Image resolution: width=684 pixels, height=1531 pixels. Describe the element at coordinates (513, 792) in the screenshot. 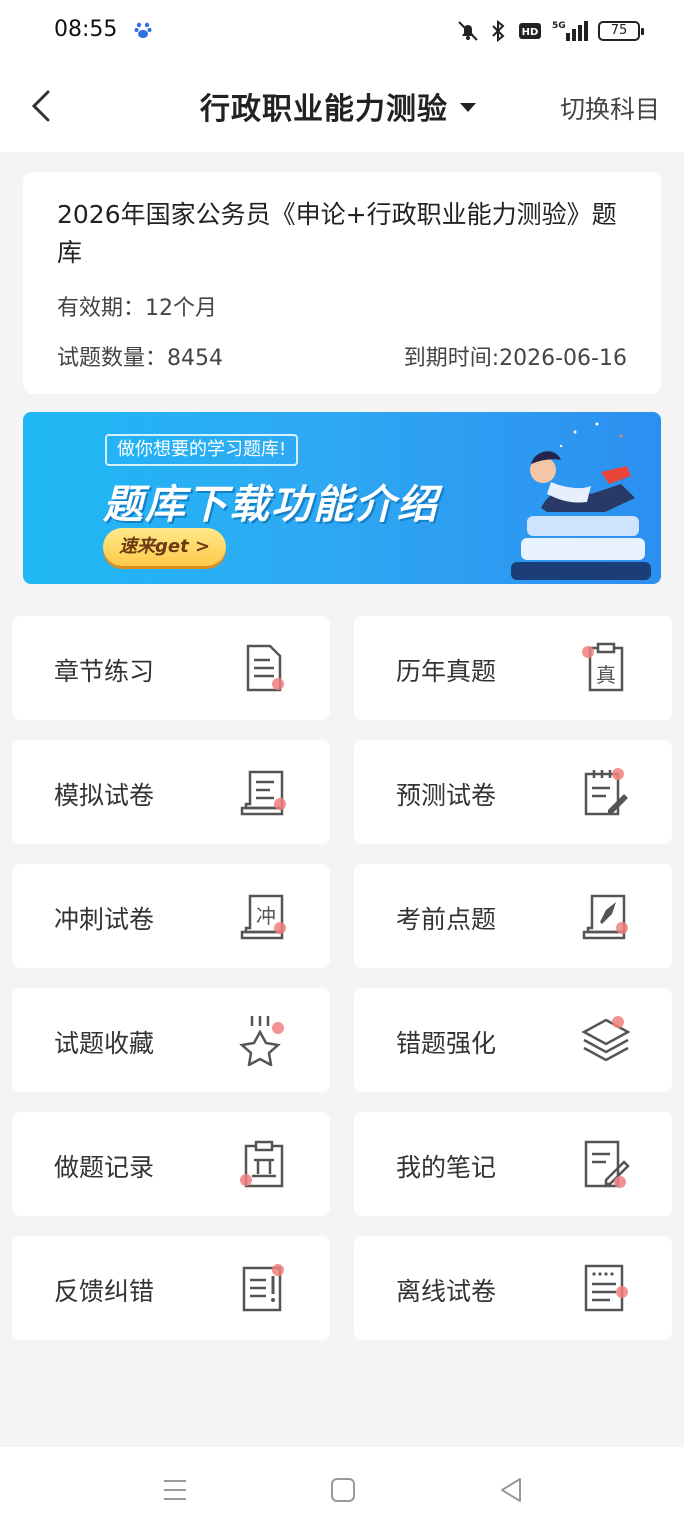

I see `tile-predict-papers: 预测试卷` at that location.